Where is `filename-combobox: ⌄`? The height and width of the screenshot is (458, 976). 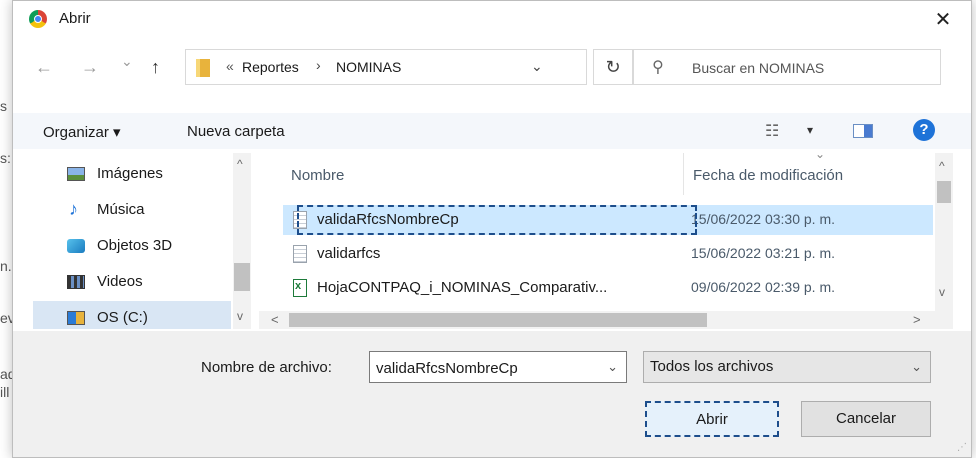
filename-combobox: ⌄ is located at coordinates (498, 367).